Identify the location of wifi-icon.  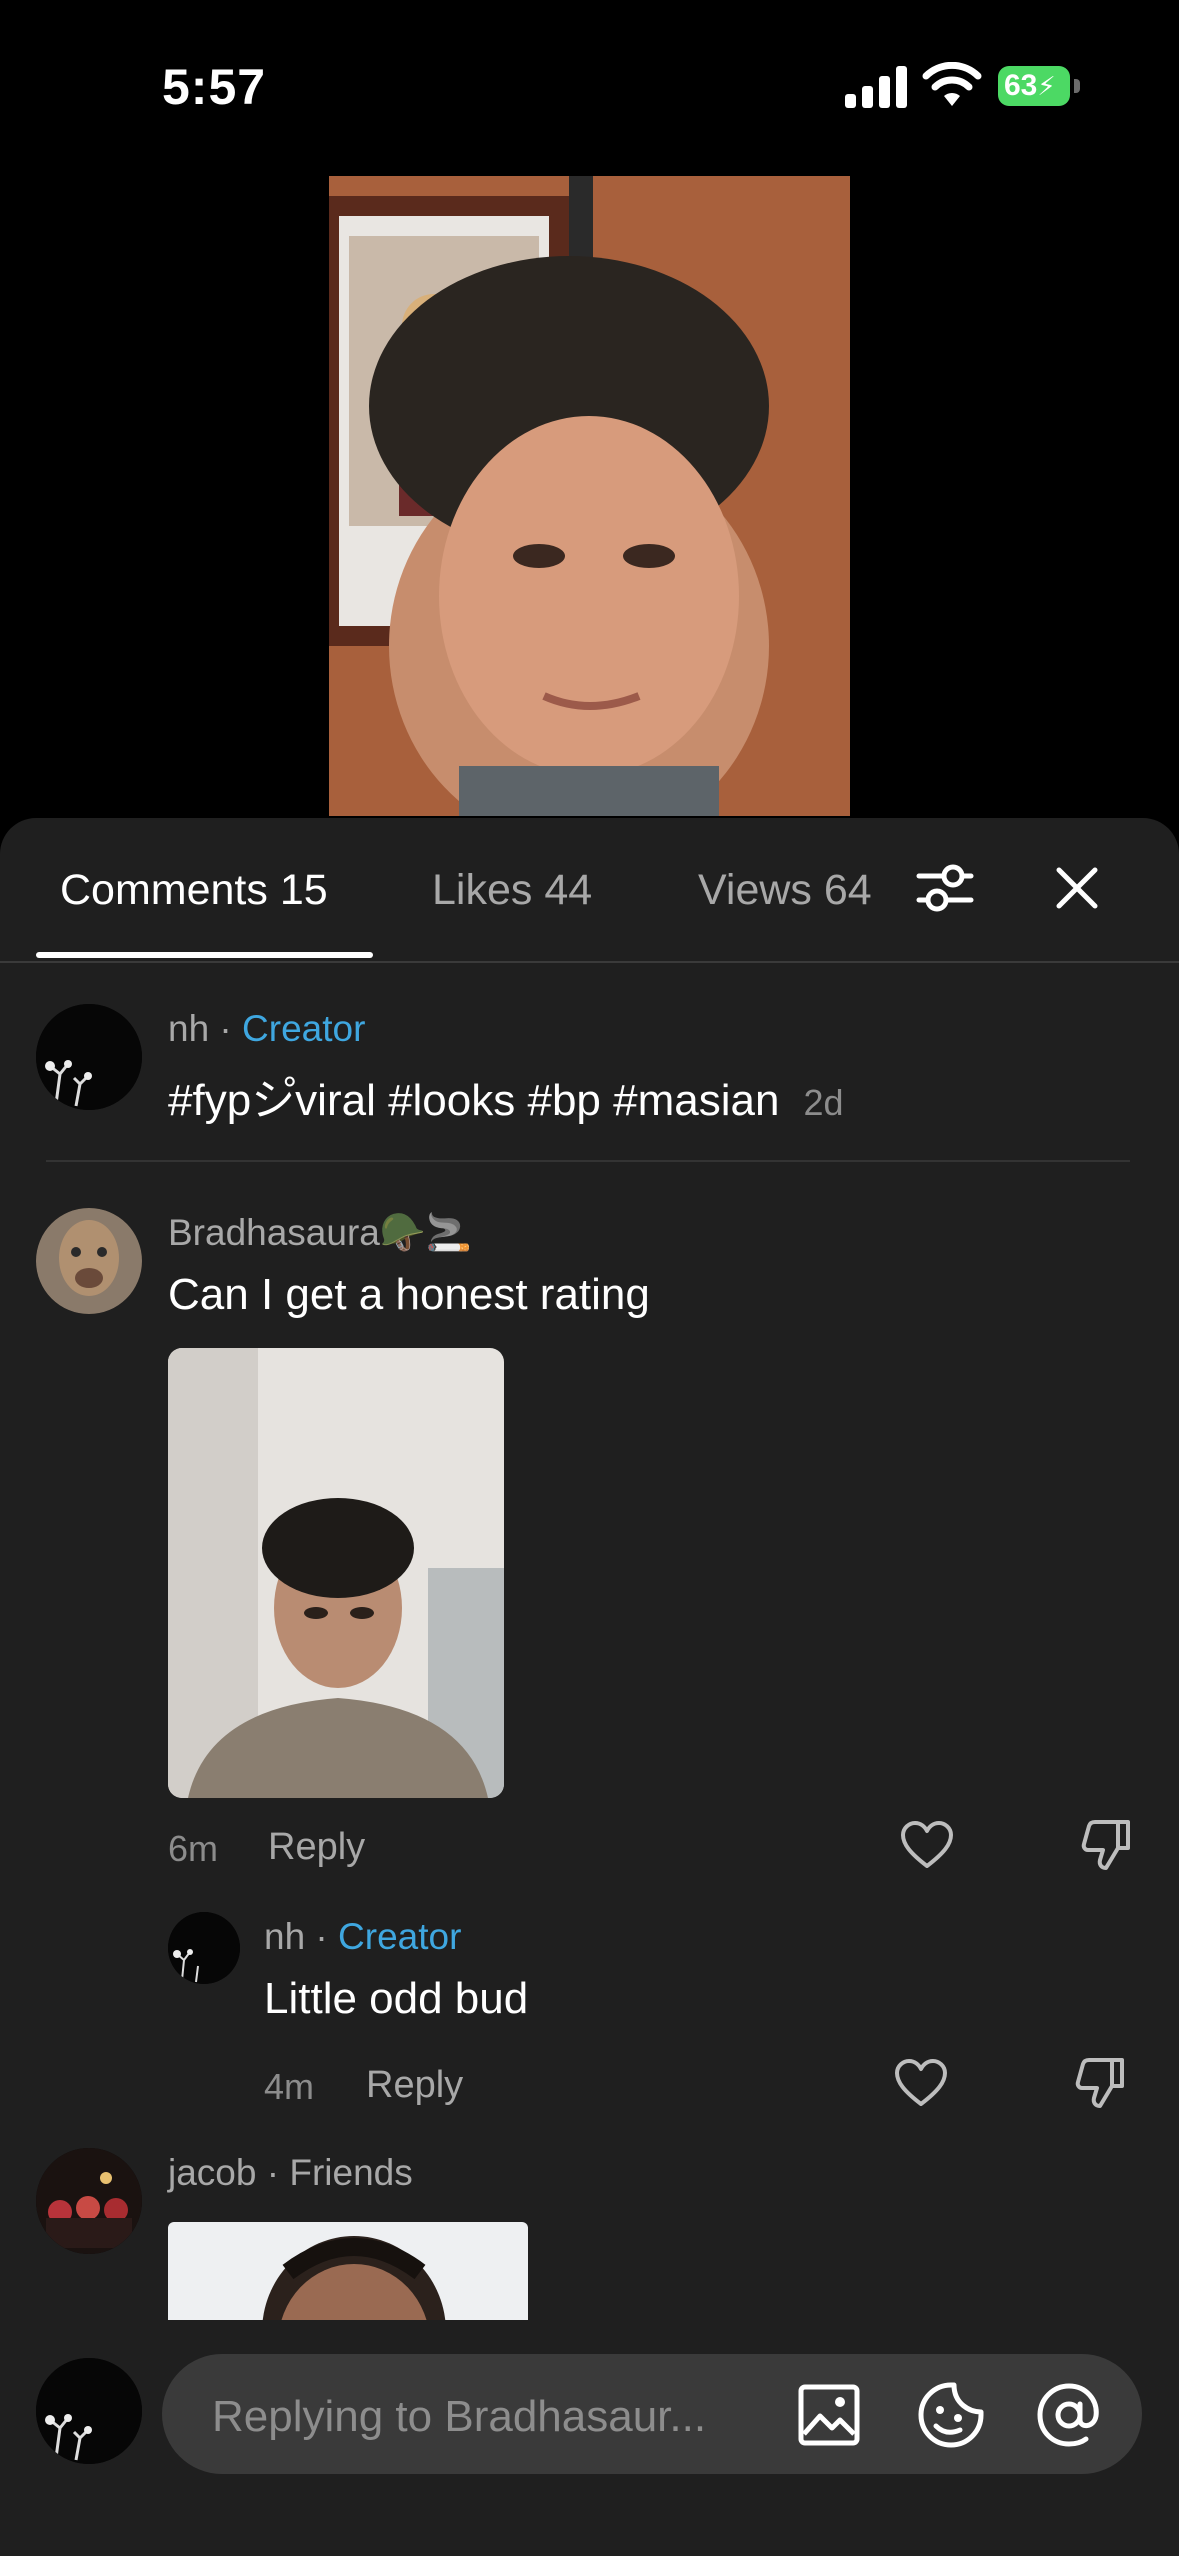
(952, 84).